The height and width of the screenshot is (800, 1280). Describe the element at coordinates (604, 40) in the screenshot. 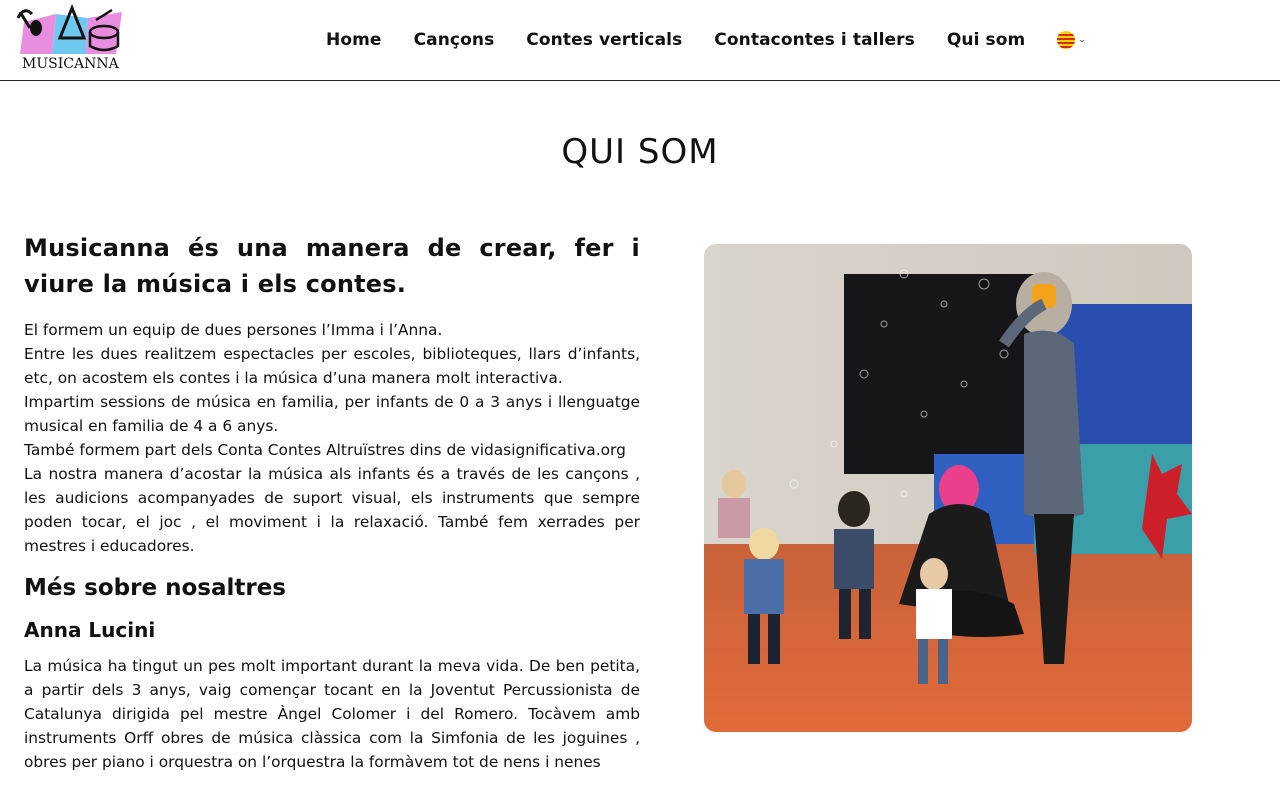

I see `nav-contes-verticals: Contes verticals` at that location.